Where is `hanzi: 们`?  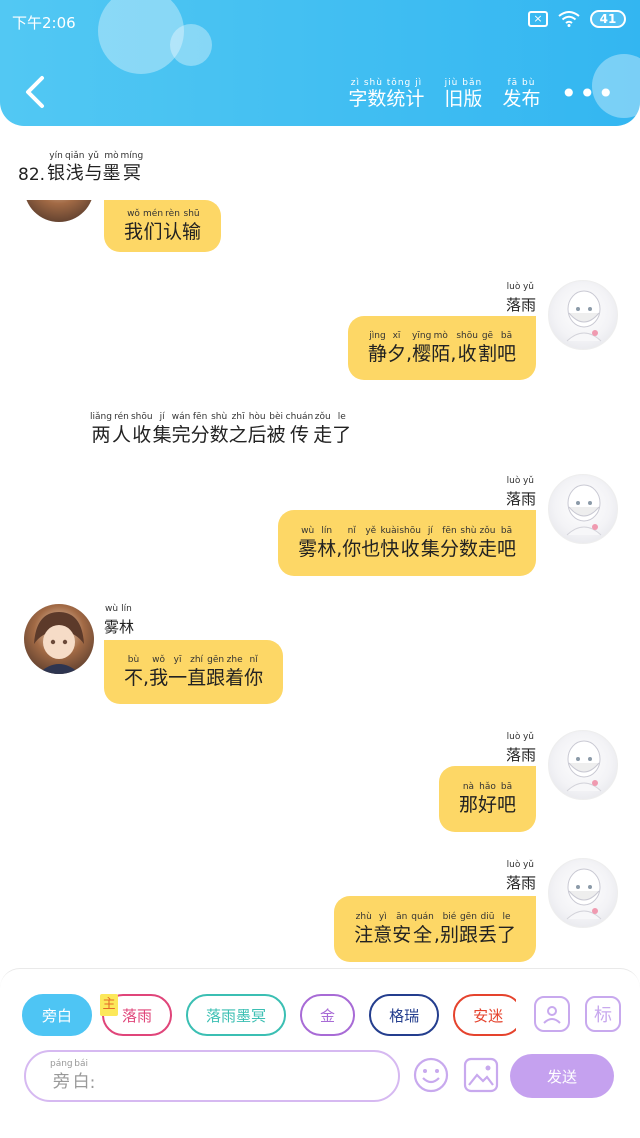
hanzi: 们 is located at coordinates (153, 231).